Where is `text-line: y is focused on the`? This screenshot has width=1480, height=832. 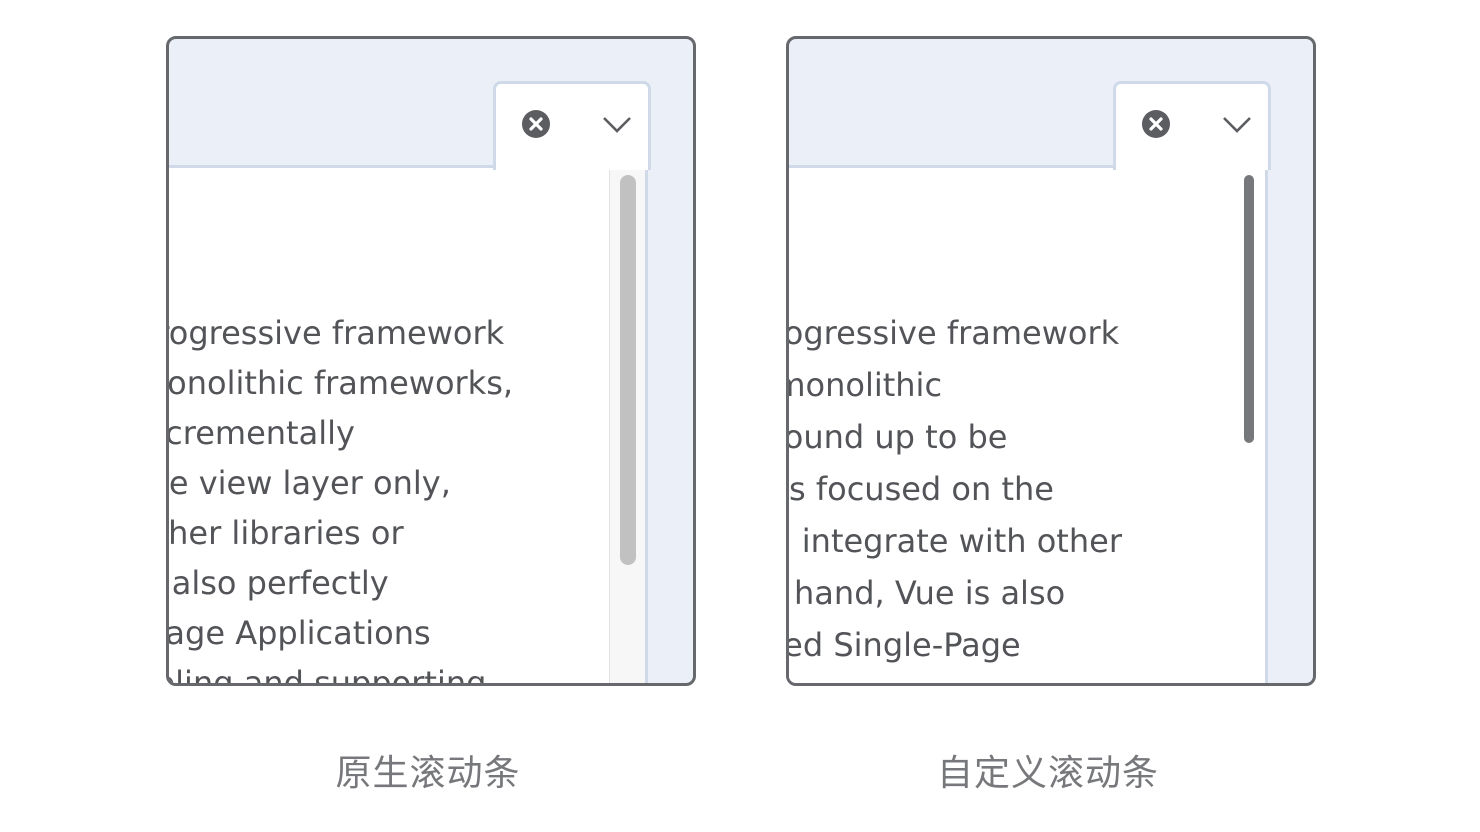
text-line: y is focused on the is located at coordinates (921, 489).